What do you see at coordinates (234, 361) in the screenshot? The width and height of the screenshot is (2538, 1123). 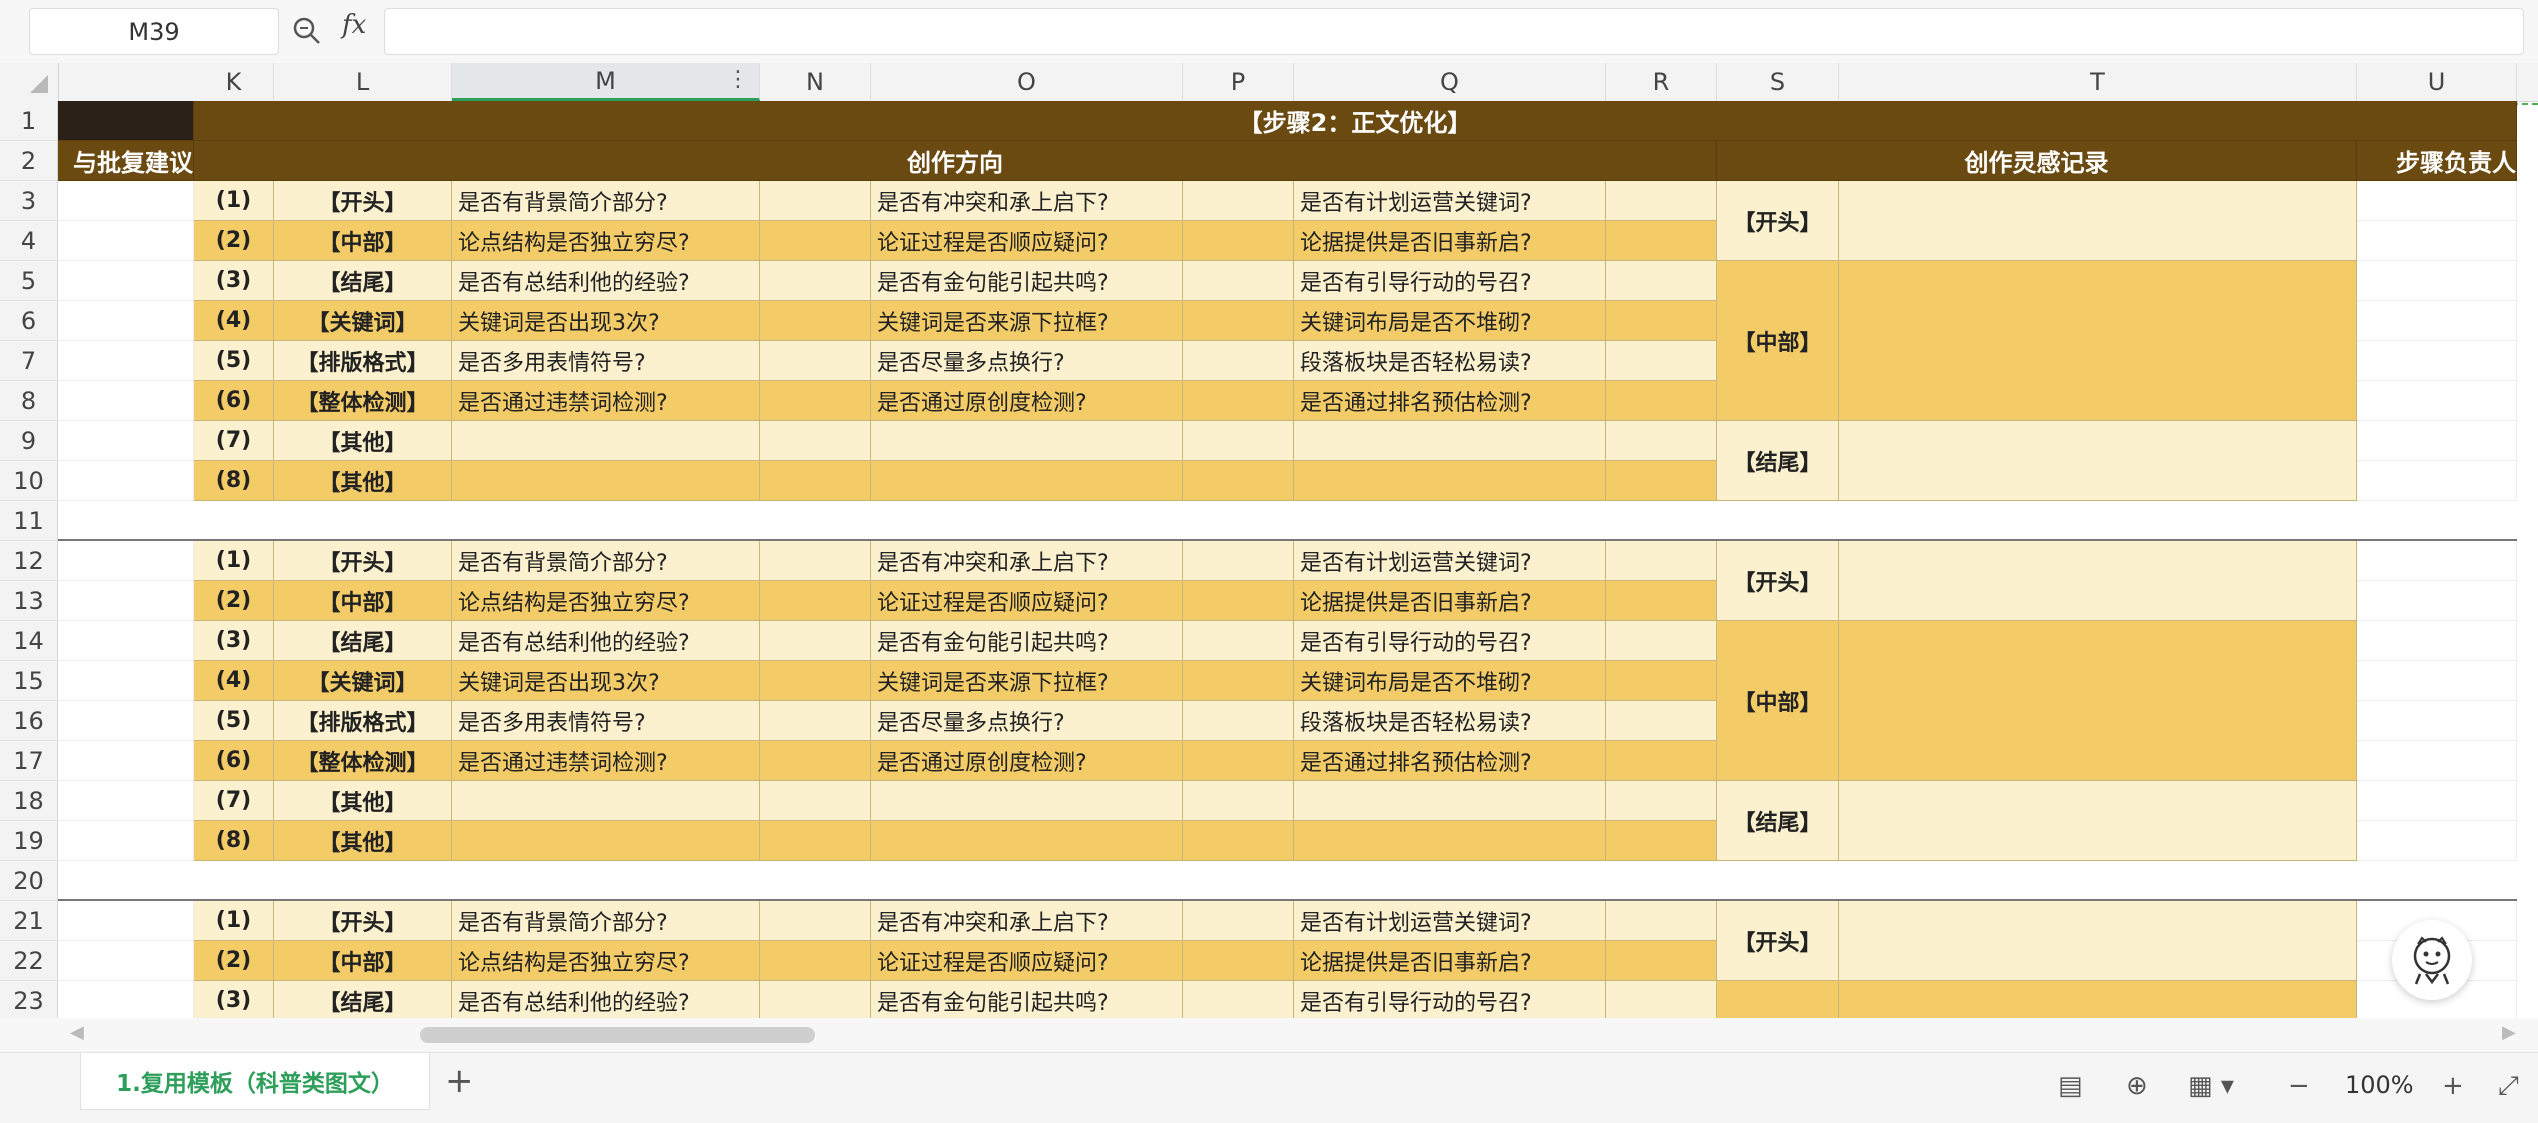 I see `item-number: (5)` at bounding box center [234, 361].